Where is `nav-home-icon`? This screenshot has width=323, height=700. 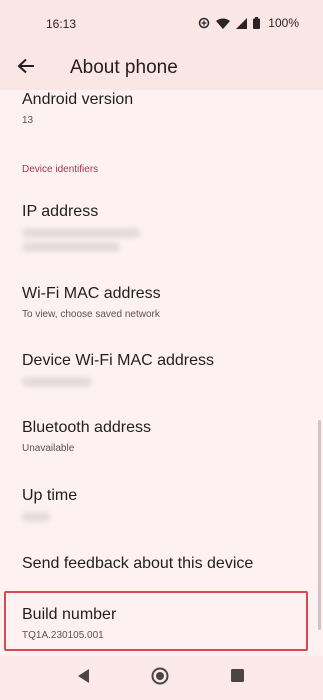
nav-home-icon is located at coordinates (160, 678).